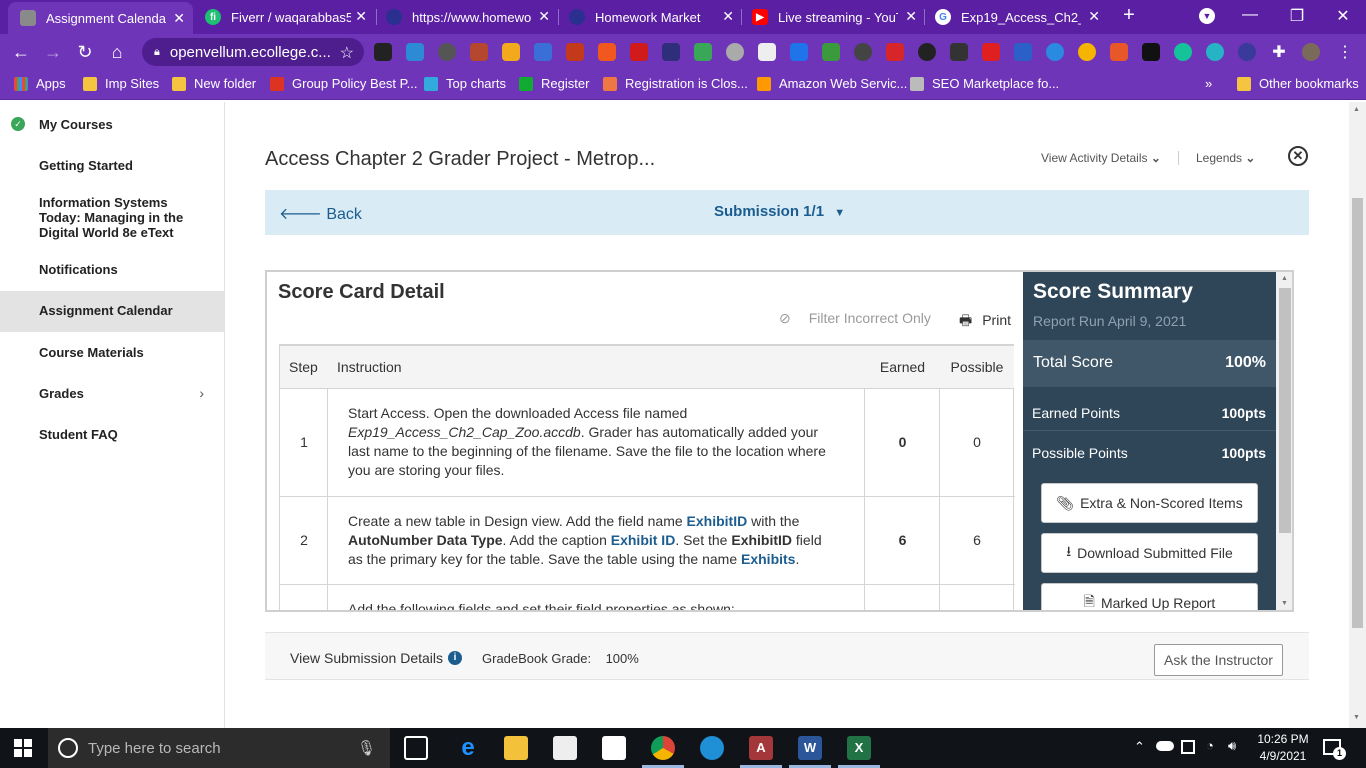 This screenshot has height=768, width=1366. Describe the element at coordinates (712, 748) in the screenshot. I see `edge-icon` at that location.